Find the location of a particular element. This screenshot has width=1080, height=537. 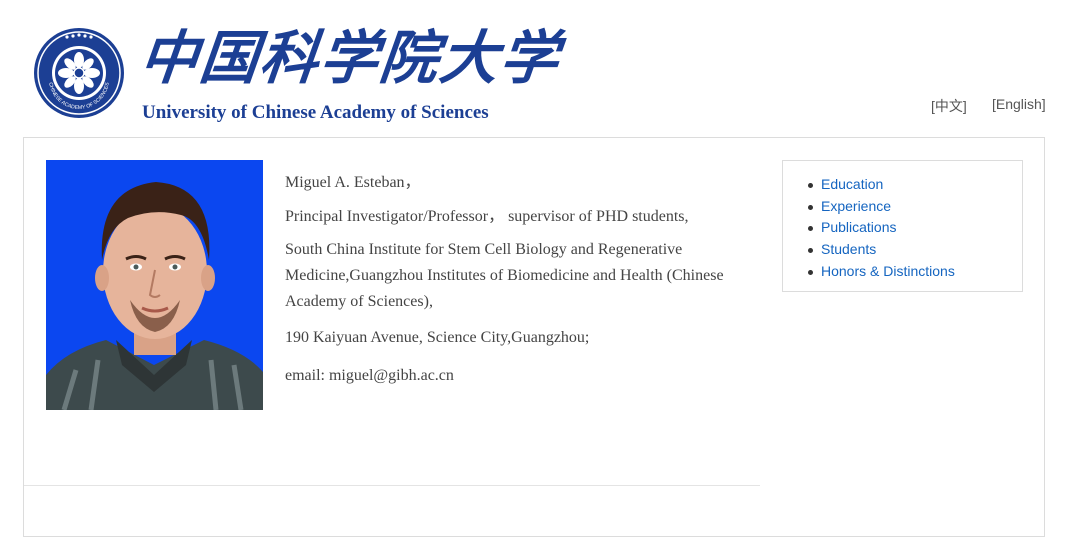

nav-item-education: Education is located at coordinates (915, 185).